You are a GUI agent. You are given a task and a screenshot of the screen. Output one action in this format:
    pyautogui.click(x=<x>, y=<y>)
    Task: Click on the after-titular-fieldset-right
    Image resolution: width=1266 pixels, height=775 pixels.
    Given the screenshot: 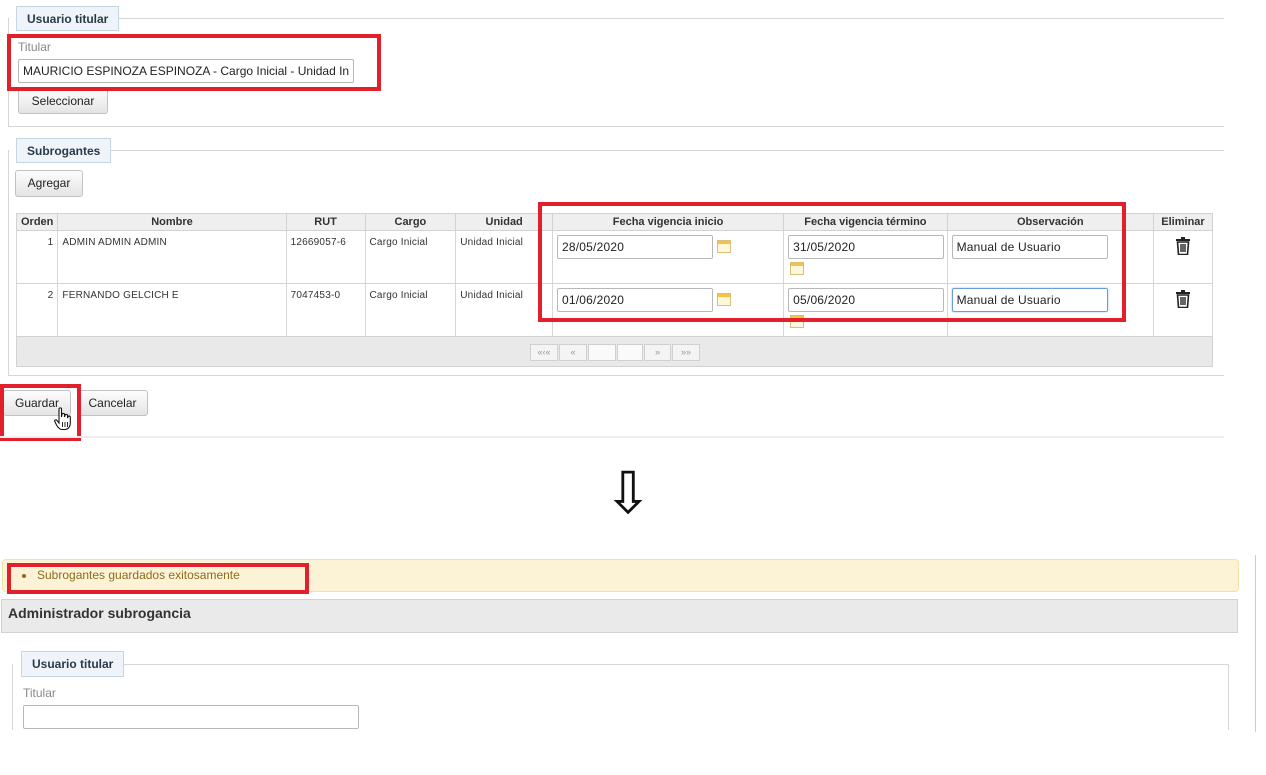 What is the action you would take?
    pyautogui.click(x=1228, y=697)
    